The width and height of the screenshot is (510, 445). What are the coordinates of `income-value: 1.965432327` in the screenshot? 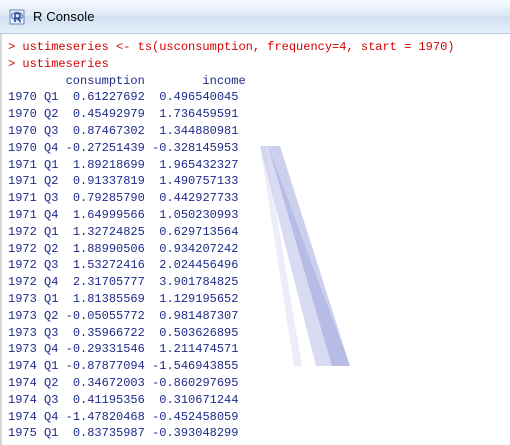 It's located at (195, 164).